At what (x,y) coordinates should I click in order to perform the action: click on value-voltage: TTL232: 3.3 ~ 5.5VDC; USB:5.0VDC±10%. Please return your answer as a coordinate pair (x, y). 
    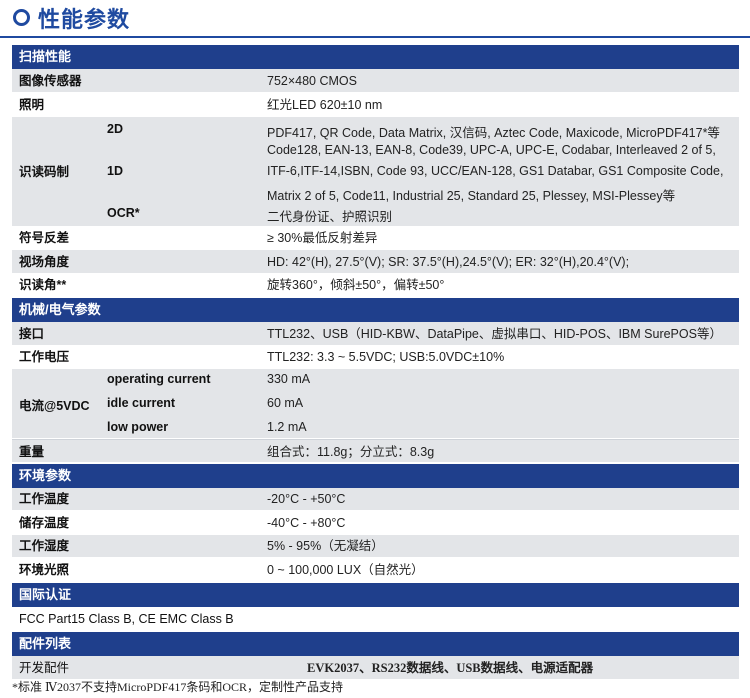
    Looking at the image, I should click on (386, 357).